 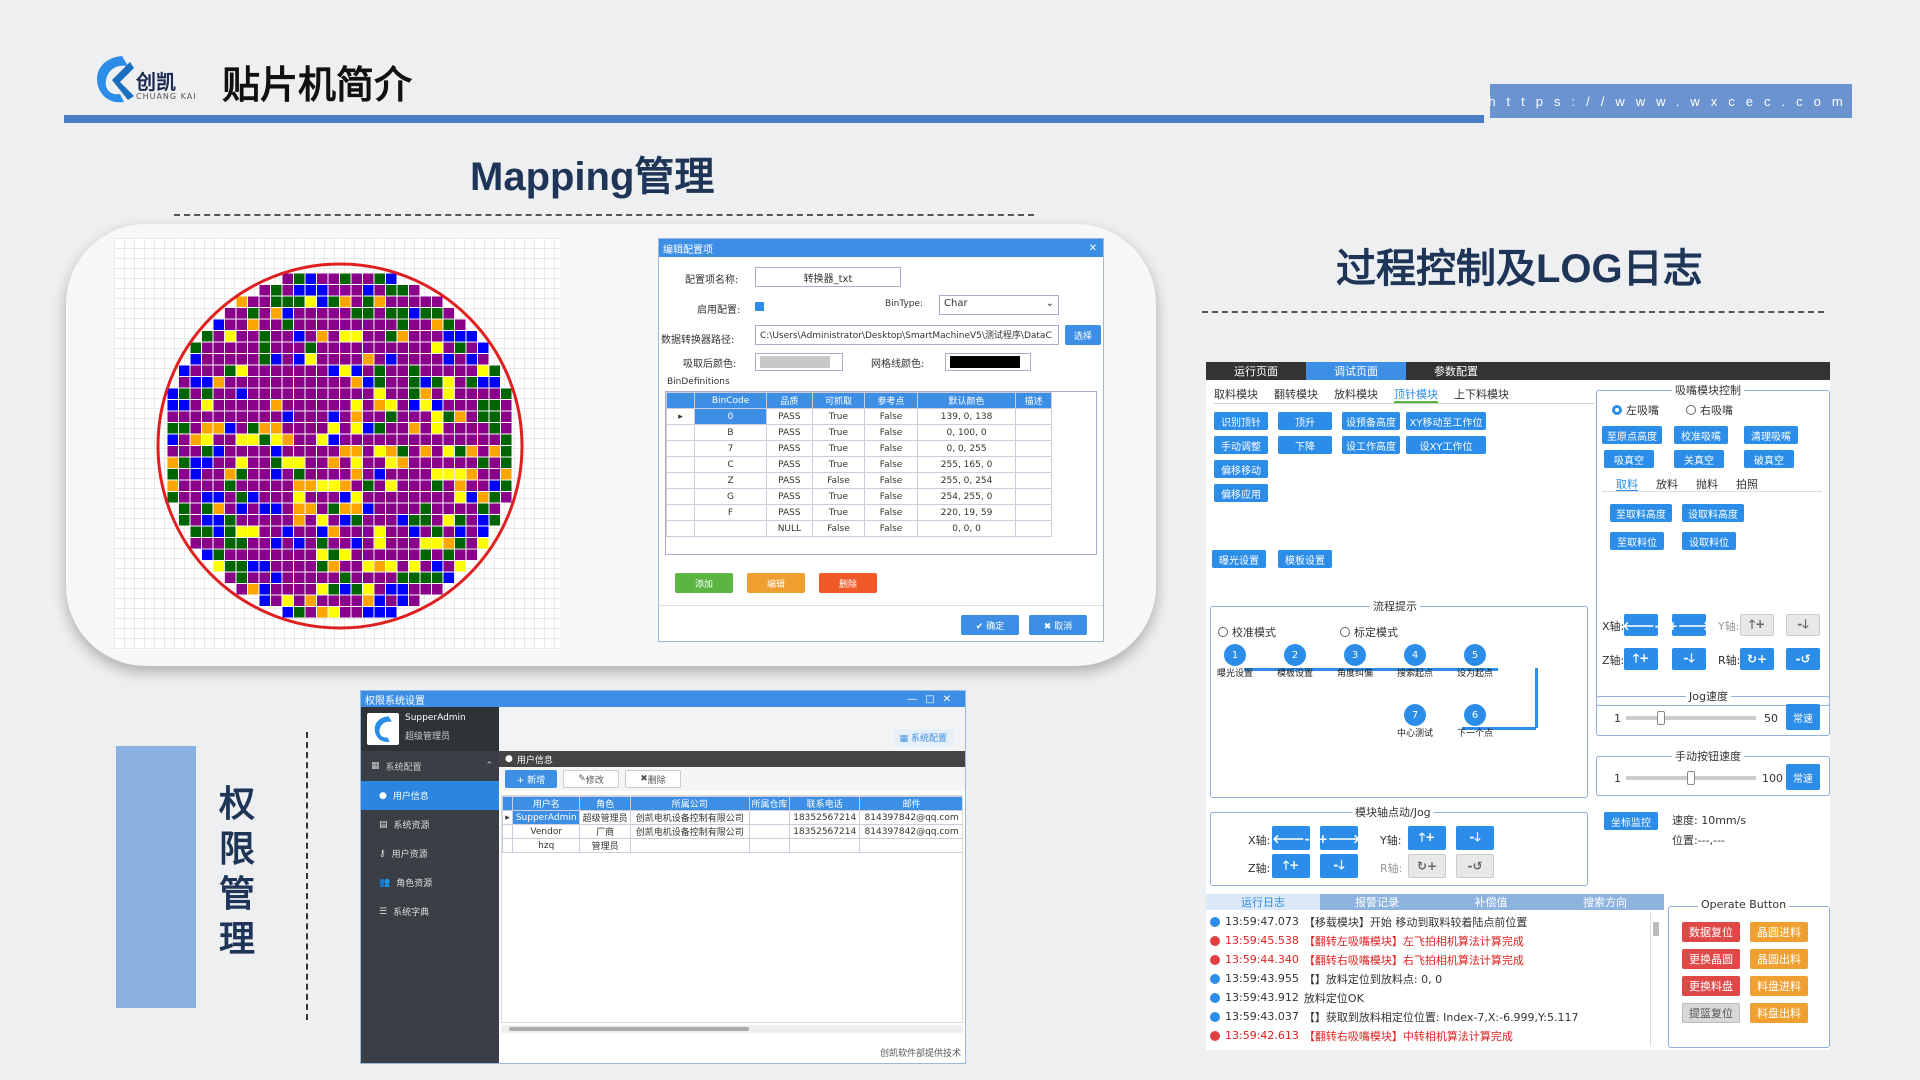 I want to click on subtab-place: 放料模块, so click(x=1356, y=394).